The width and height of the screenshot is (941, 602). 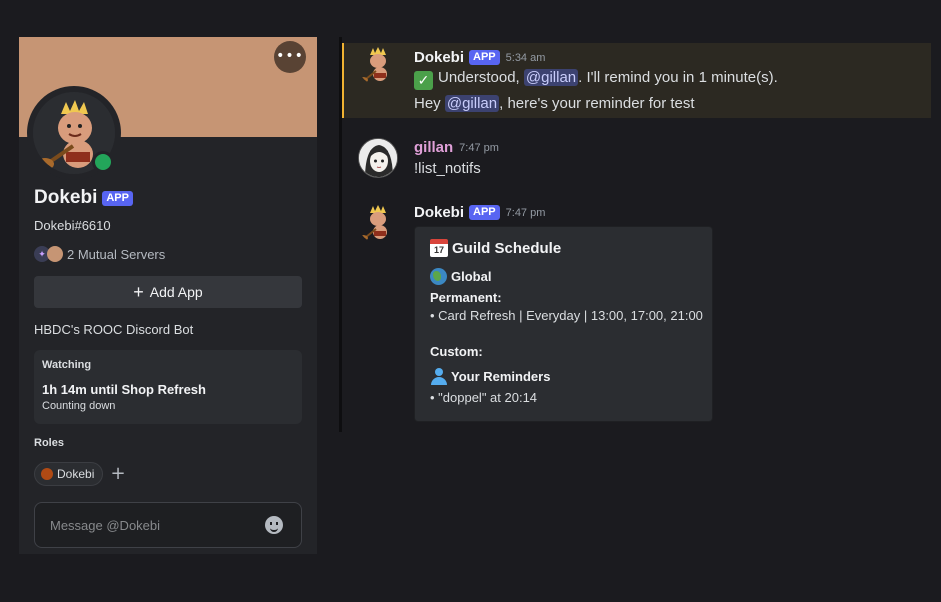 I want to click on calendar-icon: 17, so click(x=439, y=248).